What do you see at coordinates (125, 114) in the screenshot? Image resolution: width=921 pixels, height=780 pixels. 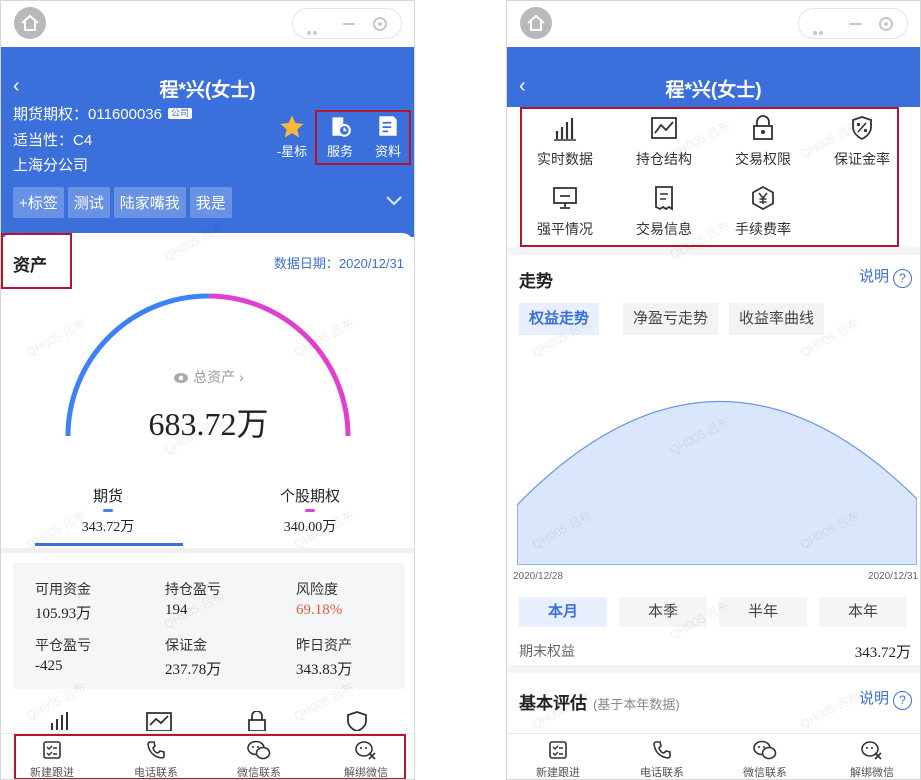 I see `account-number: 011600036` at bounding box center [125, 114].